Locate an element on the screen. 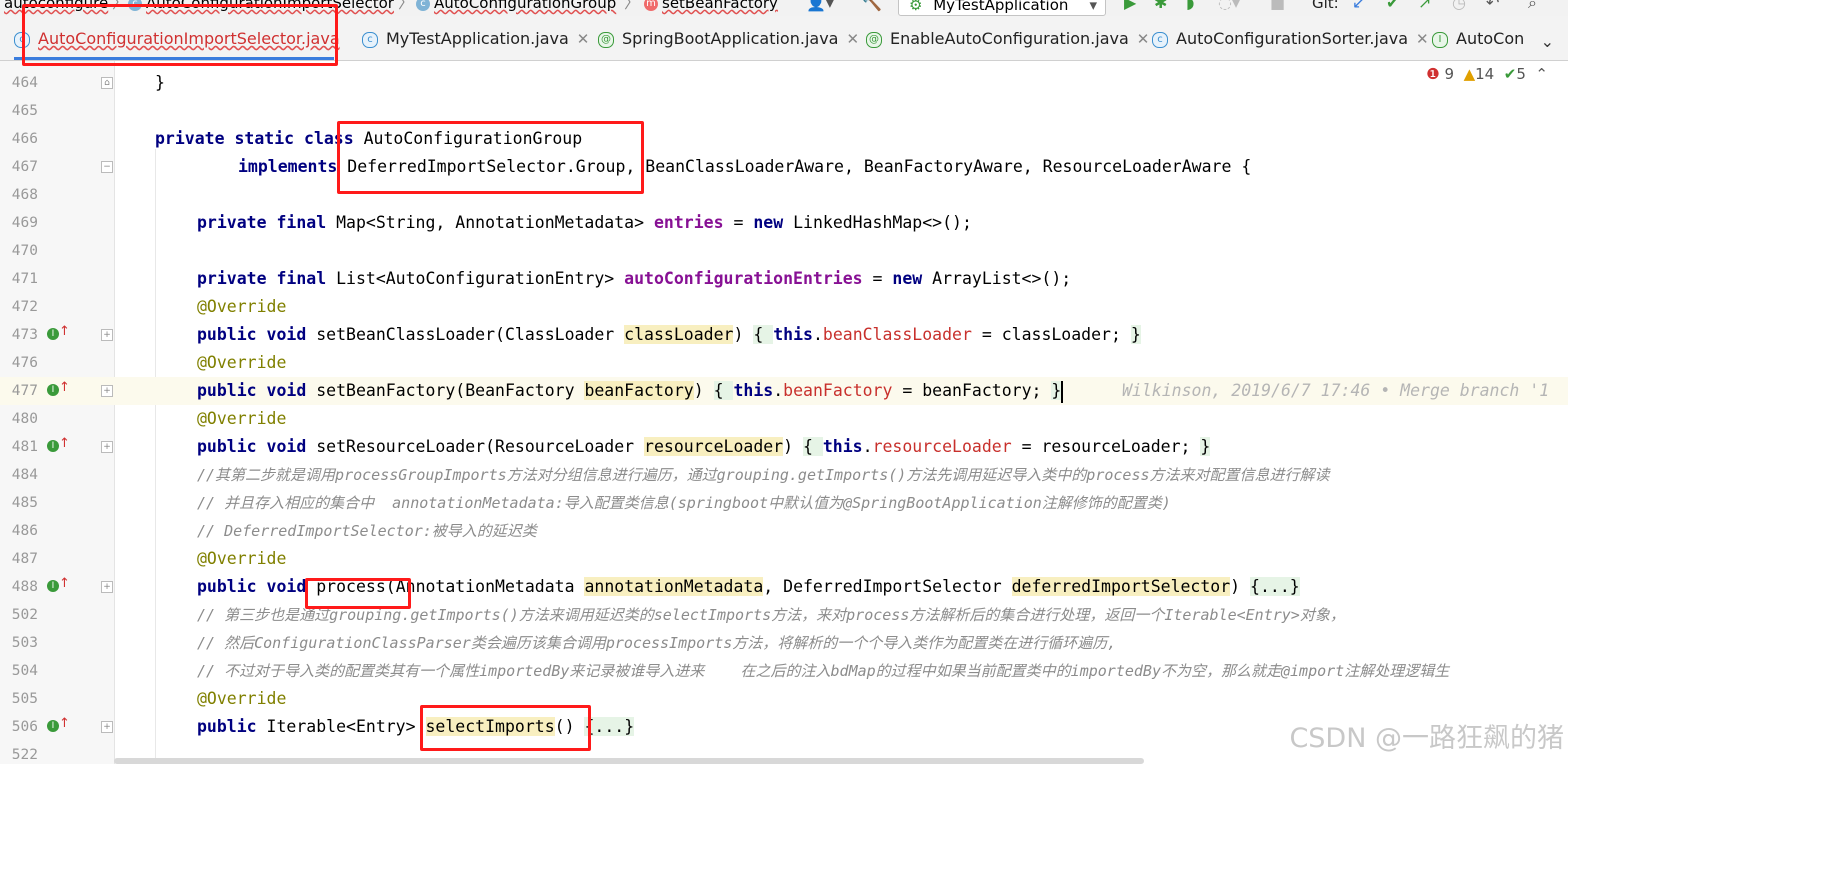 The image size is (1828, 891). code-line-464: 464 ⌂ } is located at coordinates (88, 82).